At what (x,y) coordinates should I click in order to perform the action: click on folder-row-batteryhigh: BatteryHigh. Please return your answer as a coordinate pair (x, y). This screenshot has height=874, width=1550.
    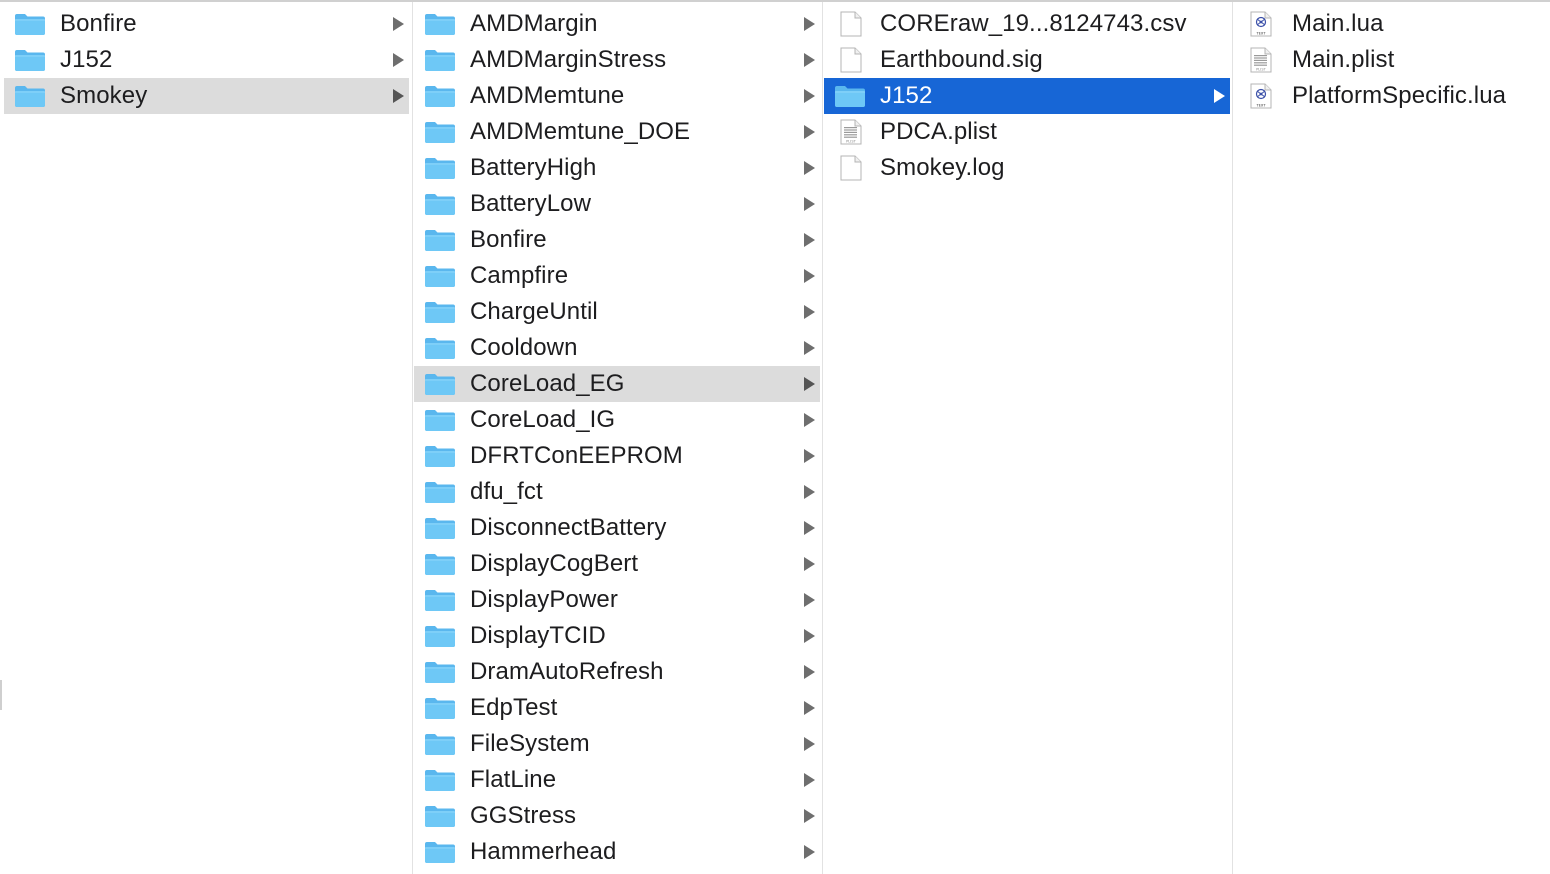
    Looking at the image, I should click on (617, 168).